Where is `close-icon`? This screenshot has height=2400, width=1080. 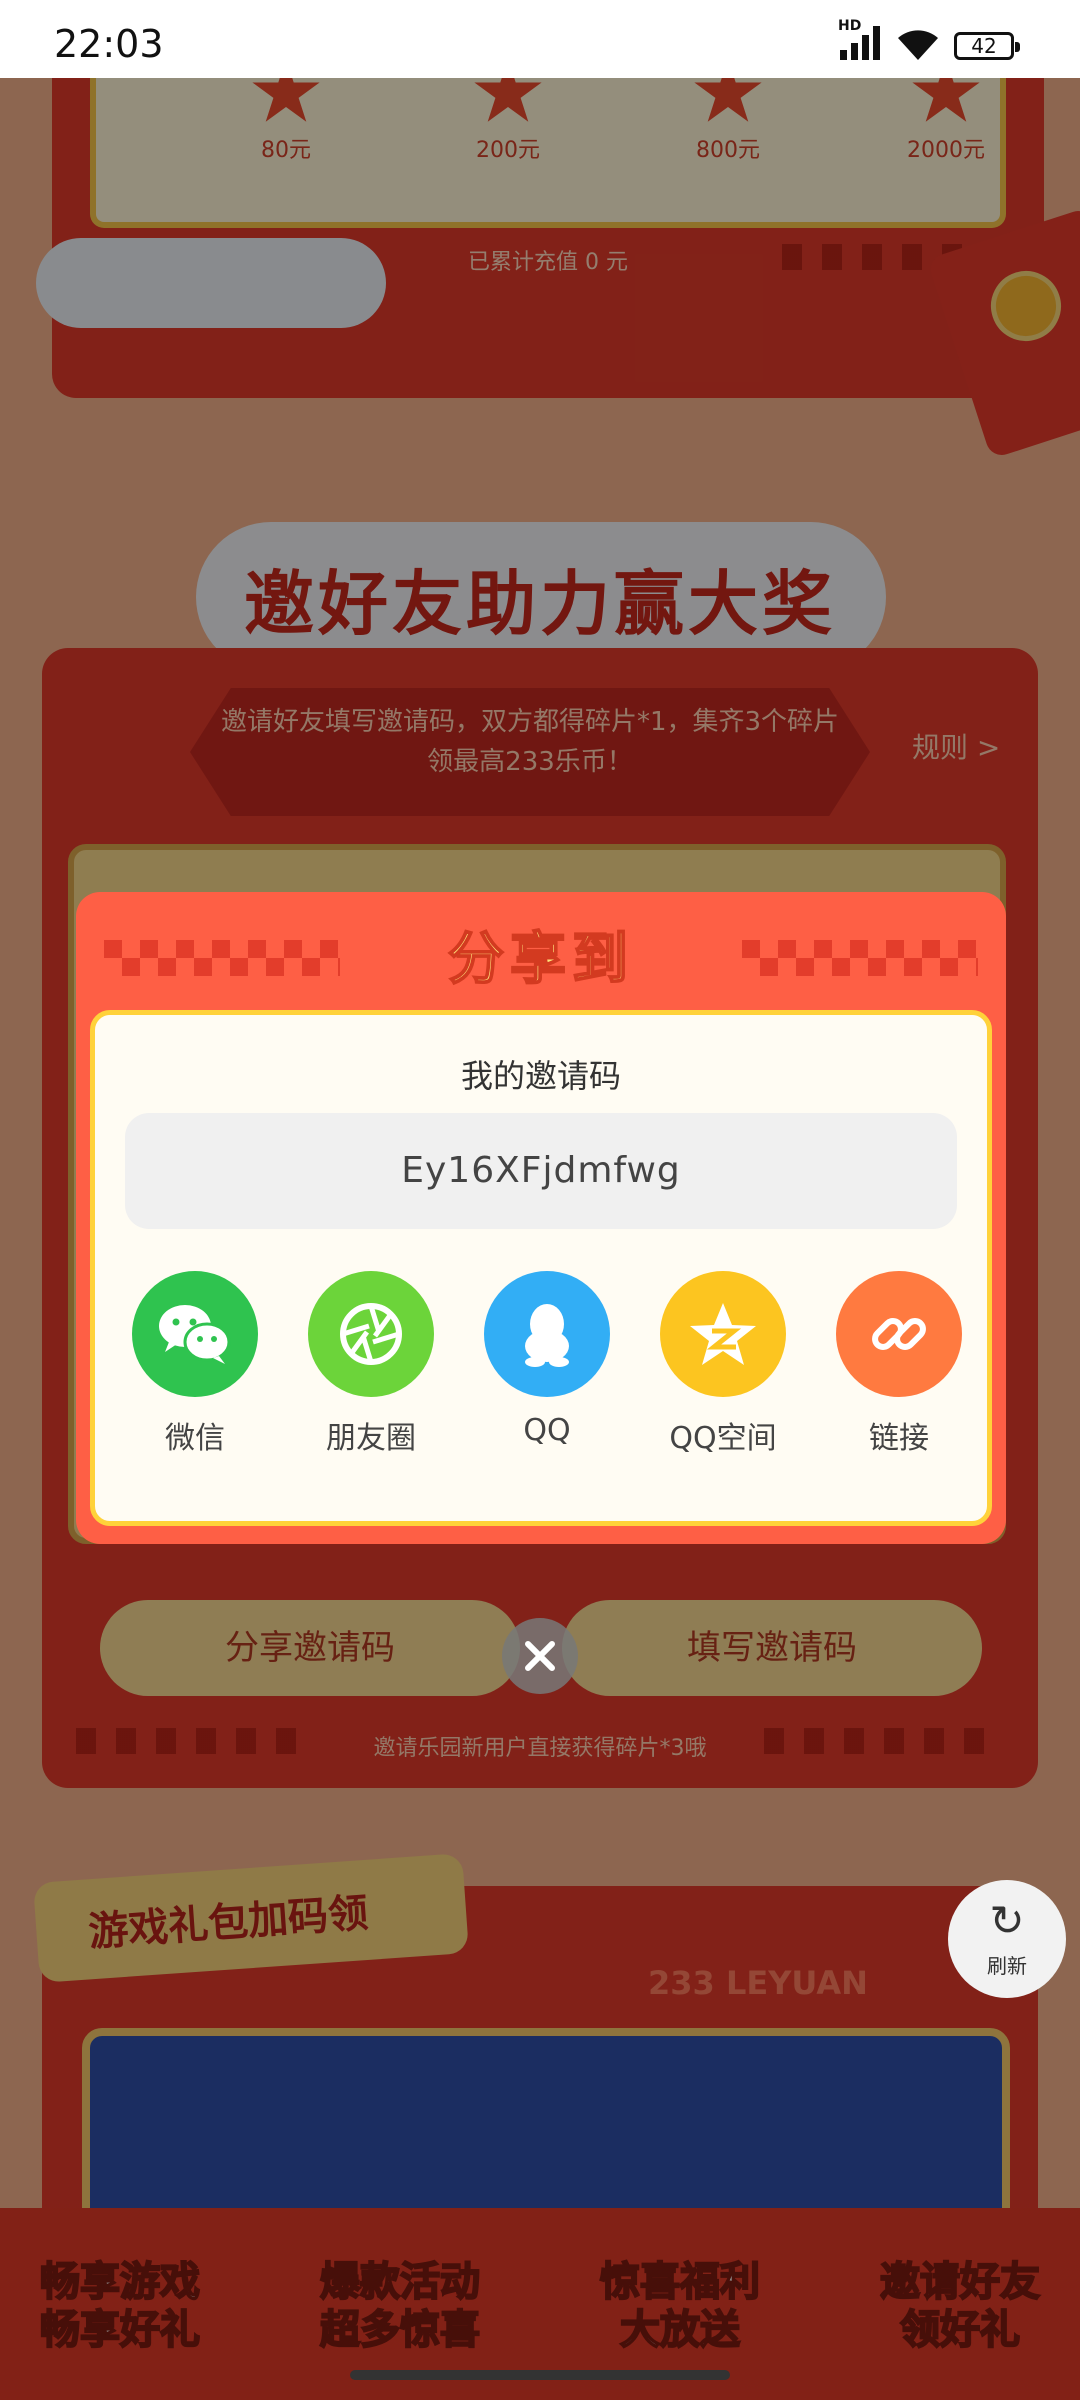
close-icon is located at coordinates (540, 1656).